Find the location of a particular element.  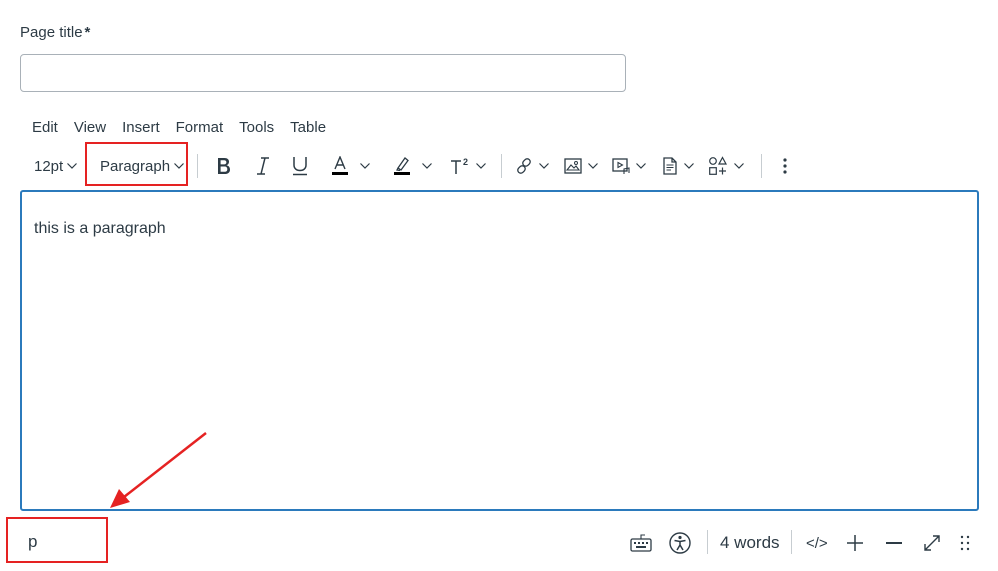

superscript-button: 2 is located at coordinates (468, 166).